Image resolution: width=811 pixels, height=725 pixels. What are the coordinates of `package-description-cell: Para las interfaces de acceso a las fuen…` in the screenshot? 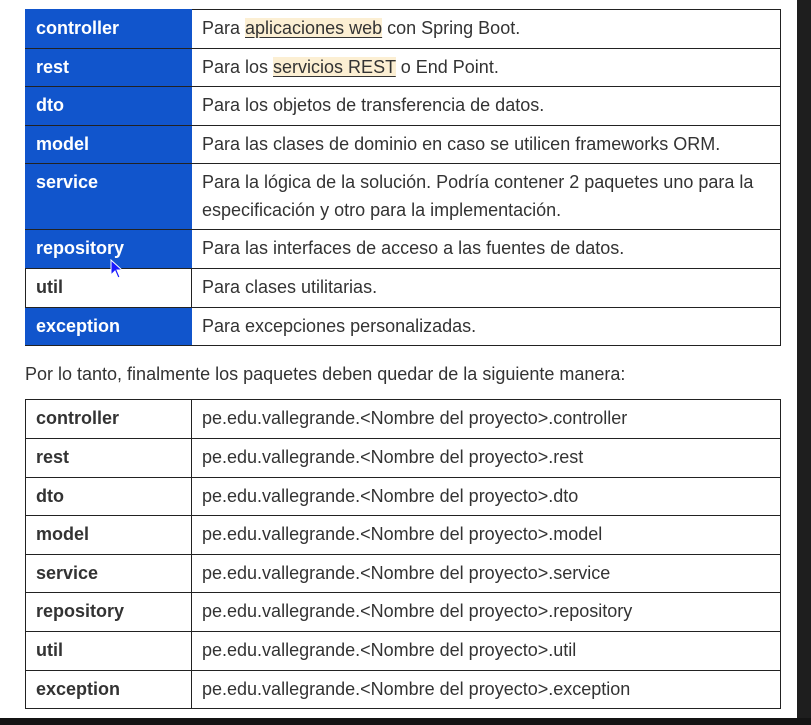 It's located at (486, 249).